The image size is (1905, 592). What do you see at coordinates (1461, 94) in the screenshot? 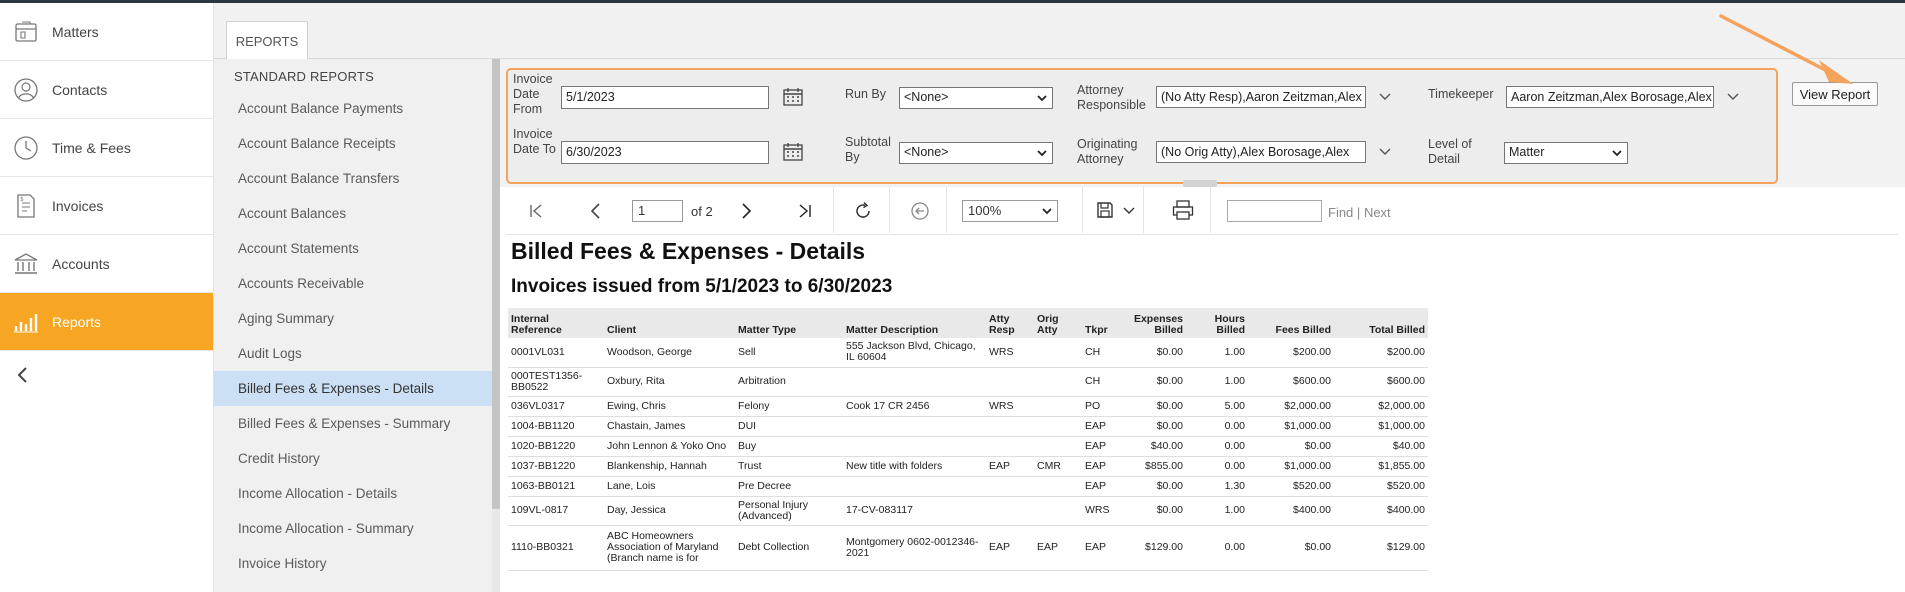
I see `timekeeper-label: Timekeeper` at bounding box center [1461, 94].